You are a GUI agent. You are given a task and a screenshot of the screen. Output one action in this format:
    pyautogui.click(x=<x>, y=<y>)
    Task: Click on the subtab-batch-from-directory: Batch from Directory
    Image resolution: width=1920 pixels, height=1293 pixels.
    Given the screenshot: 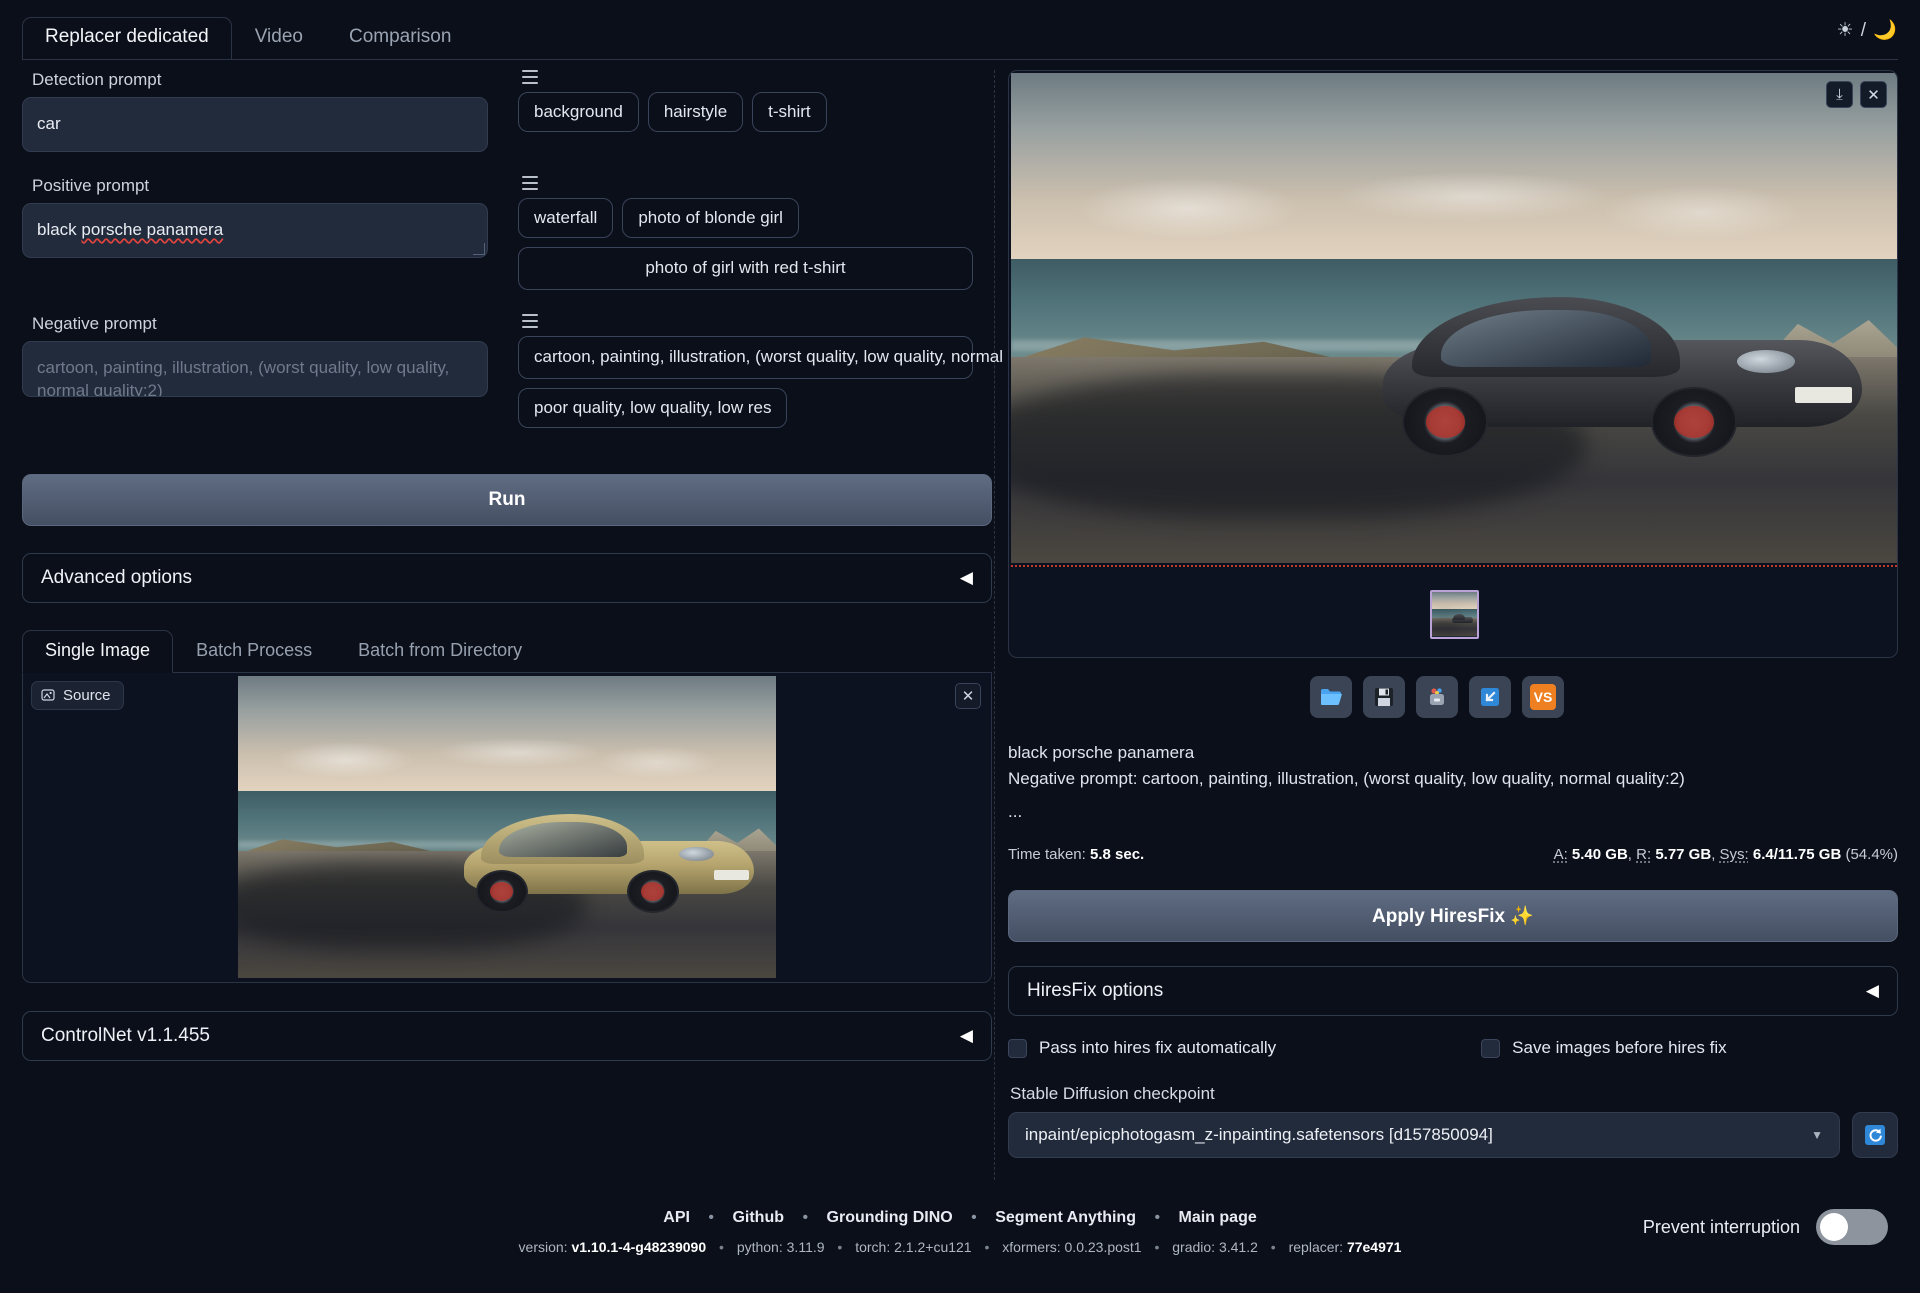 What is the action you would take?
    pyautogui.click(x=440, y=651)
    